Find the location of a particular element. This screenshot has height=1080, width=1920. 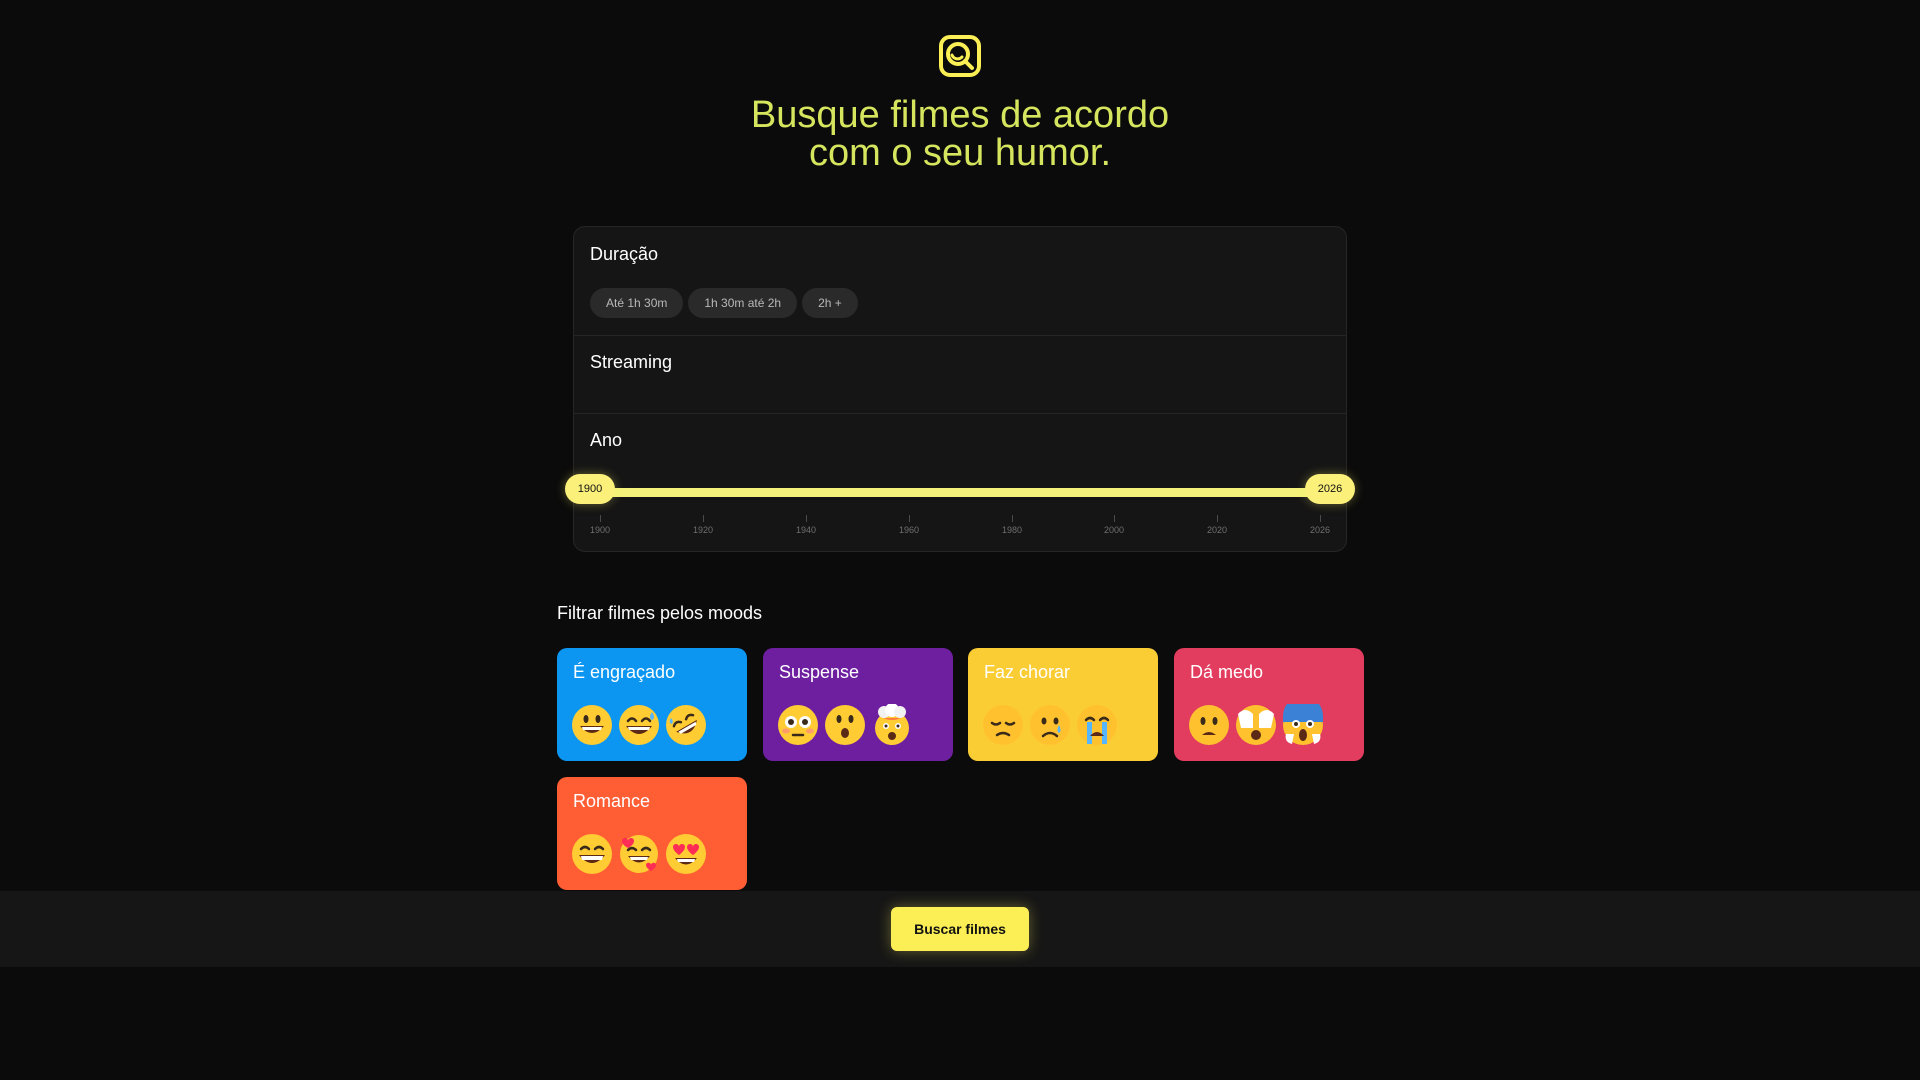

mood-card-romance: Romance is located at coordinates (652, 833).